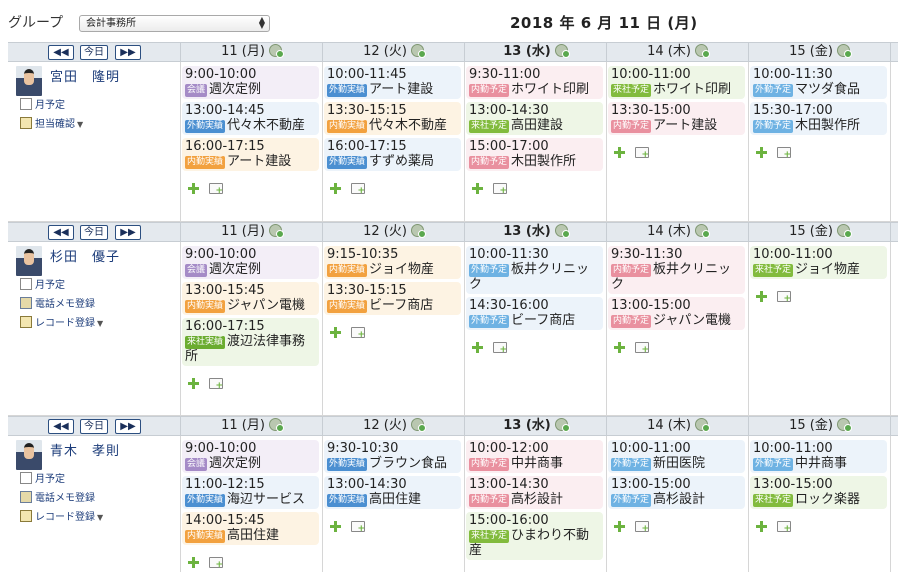  I want to click on schedule-event: 9:30-10:30 外勤実績 ブラウン食品, so click(392, 456).